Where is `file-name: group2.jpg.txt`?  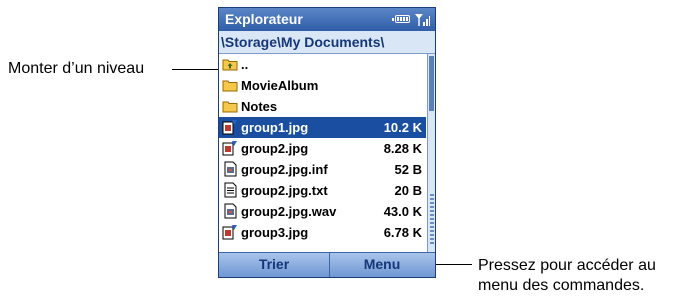 file-name: group2.jpg.txt is located at coordinates (284, 190).